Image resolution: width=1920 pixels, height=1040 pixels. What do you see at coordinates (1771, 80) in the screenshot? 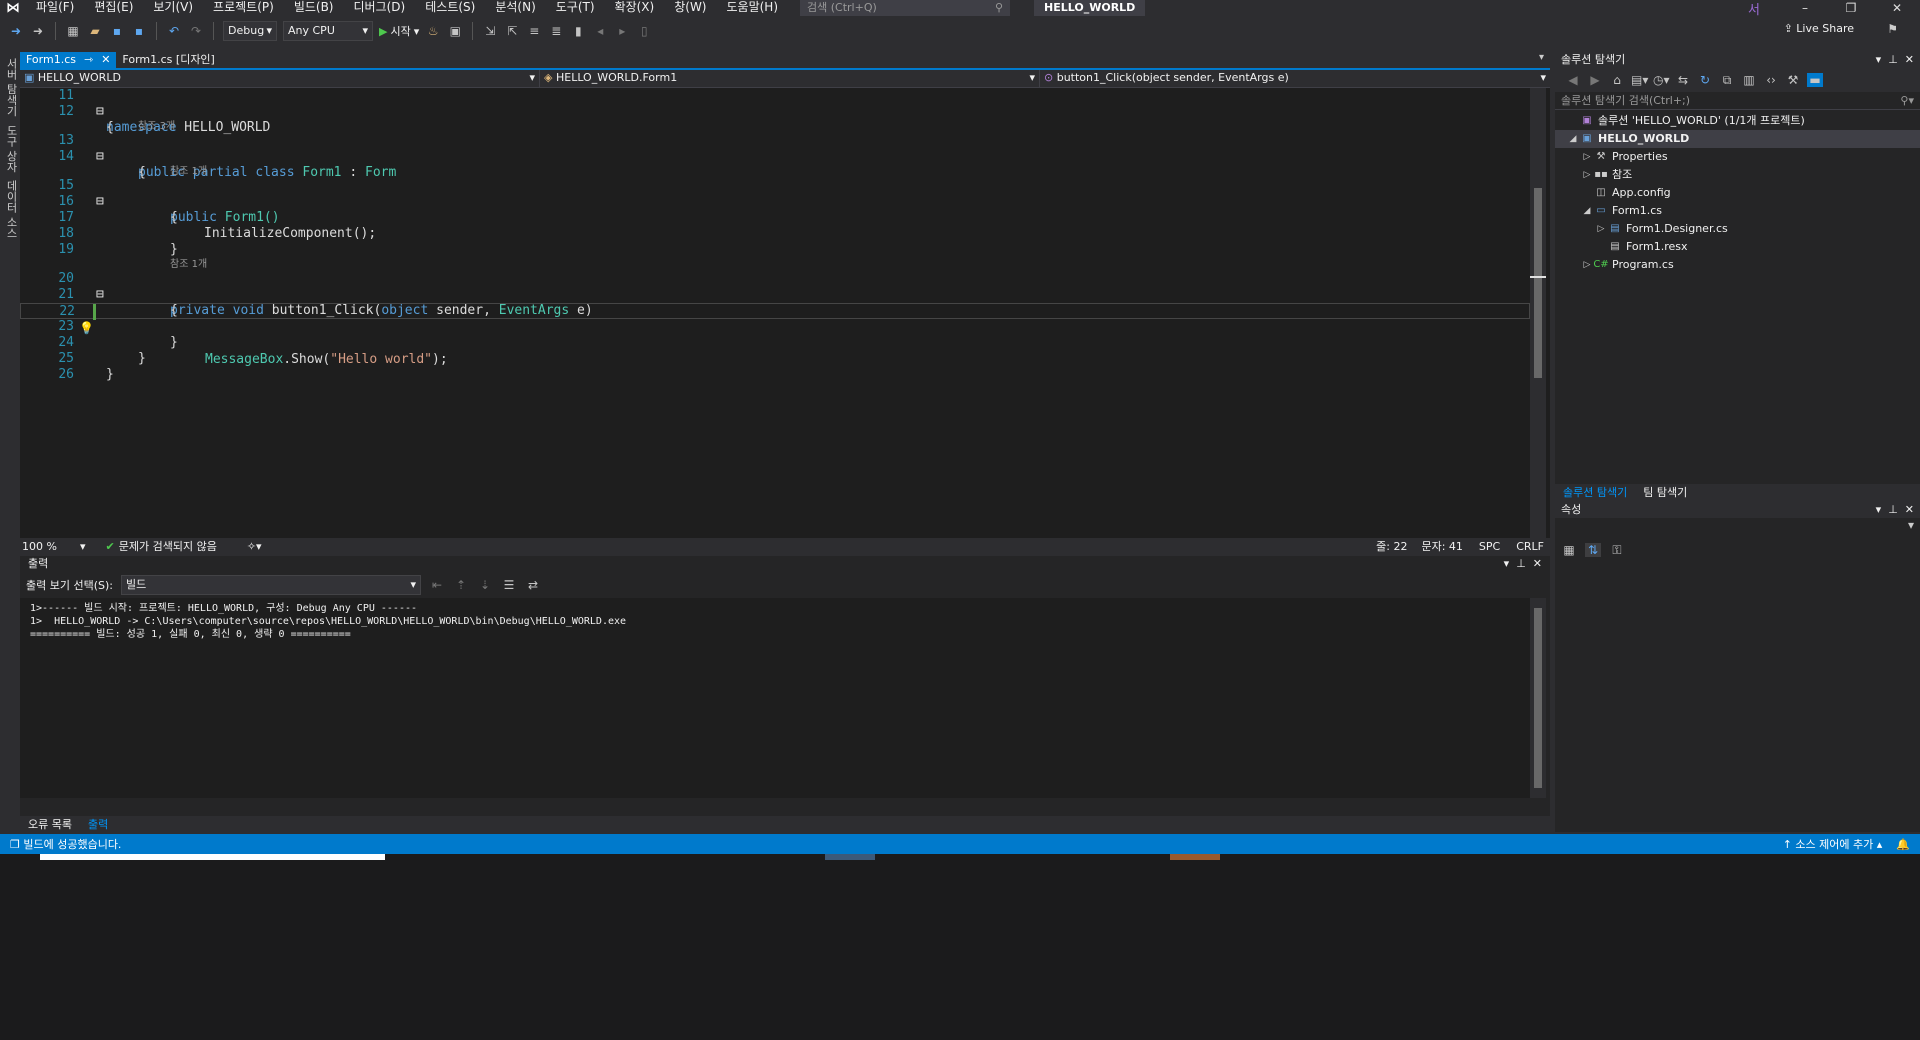
I see `view-code-icon: ‹›` at bounding box center [1771, 80].